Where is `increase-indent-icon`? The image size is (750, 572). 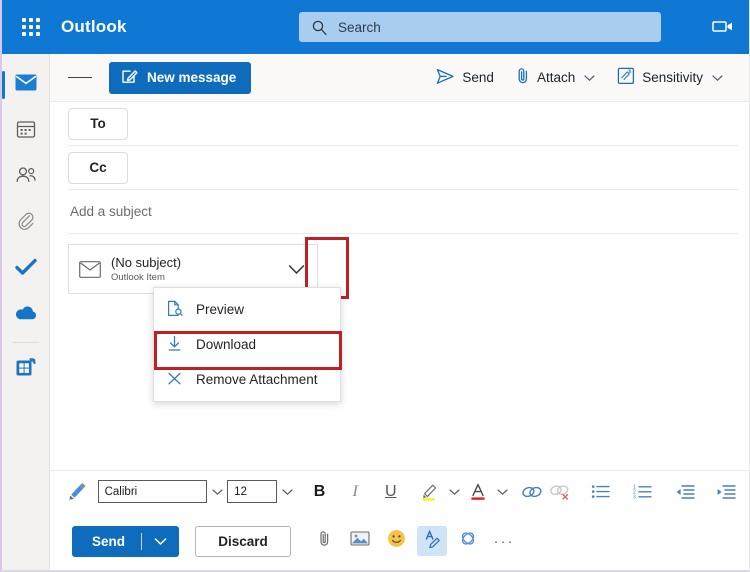 increase-indent-icon is located at coordinates (726, 492).